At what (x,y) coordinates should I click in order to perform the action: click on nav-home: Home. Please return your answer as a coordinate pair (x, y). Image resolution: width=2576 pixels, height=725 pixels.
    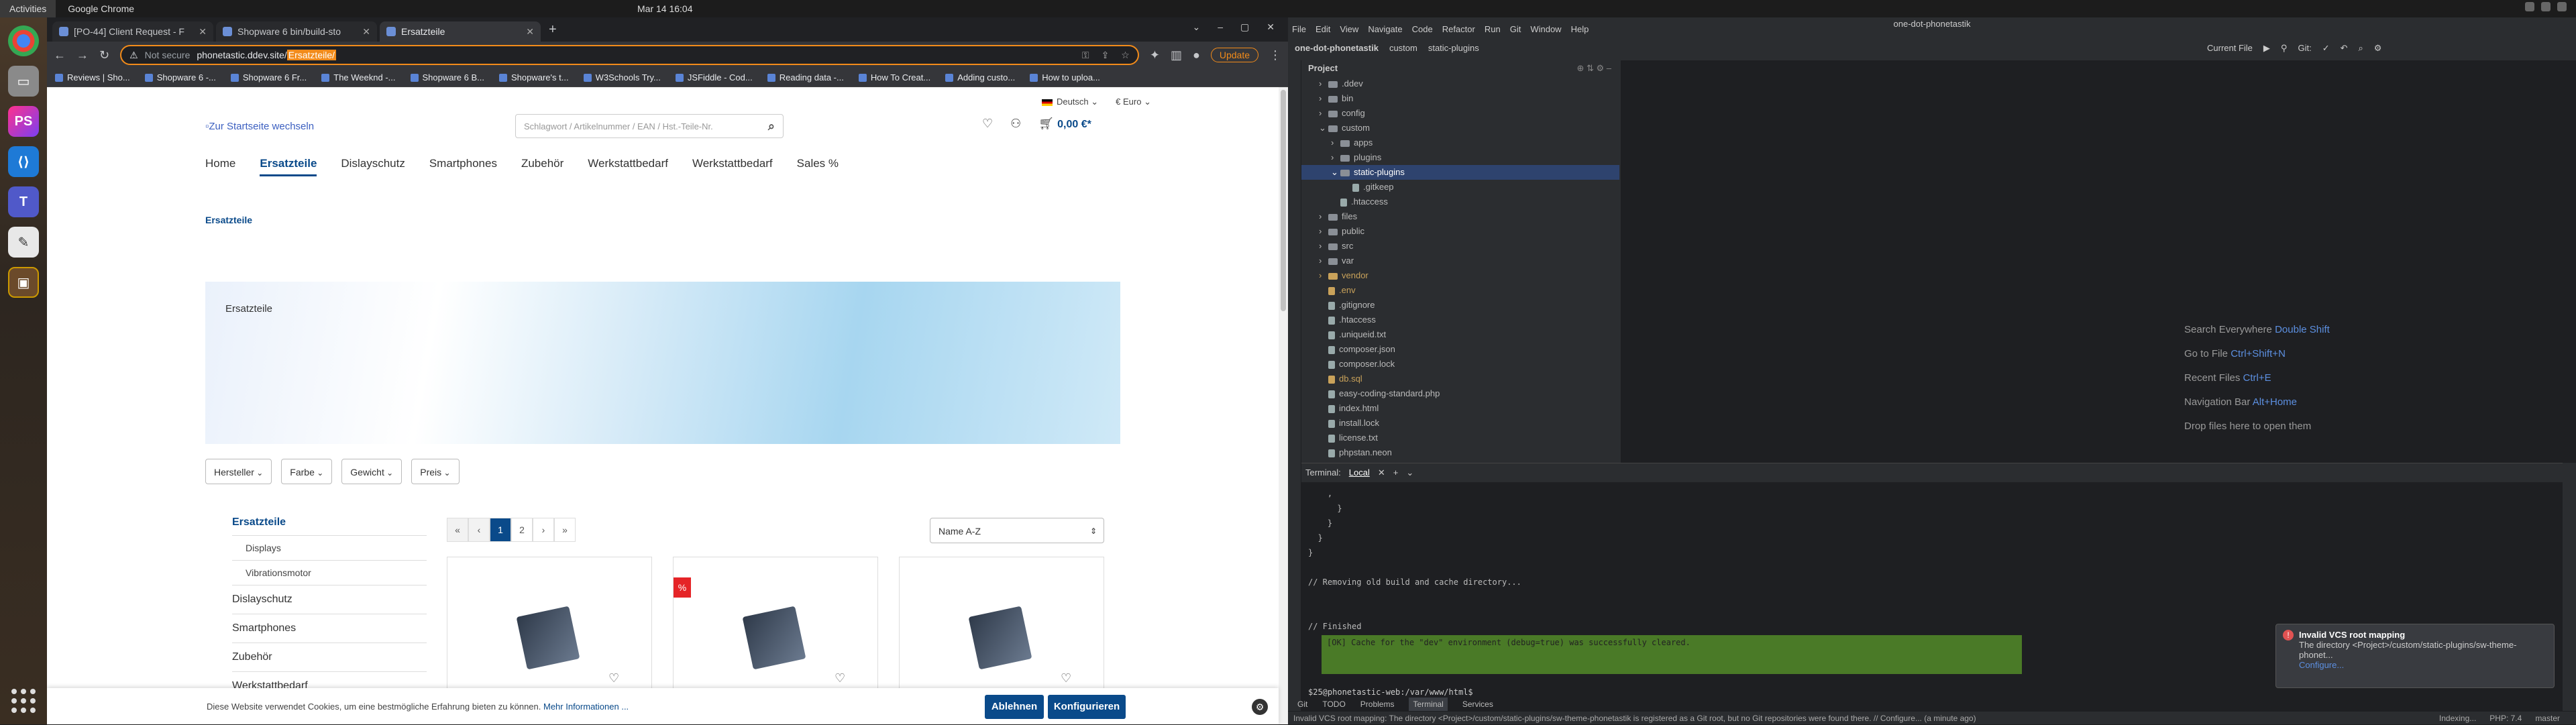
    Looking at the image, I should click on (220, 166).